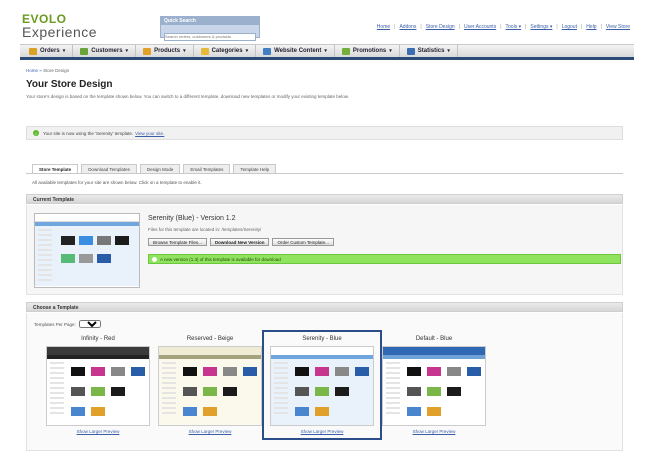  I want to click on tab-template-help: Template Help, so click(255, 168).